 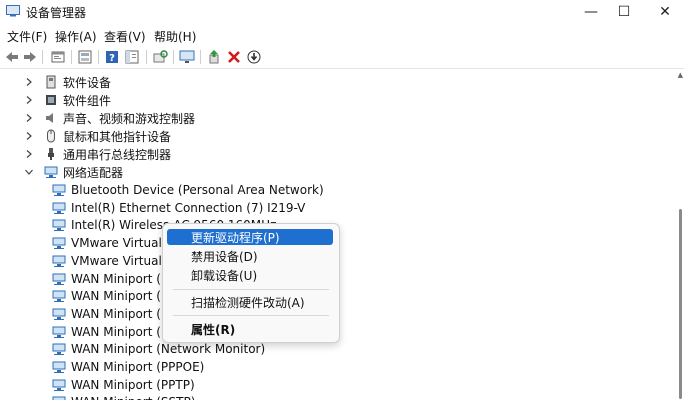 What do you see at coordinates (250, 256) in the screenshot?
I see `context-disable-device: 禁用设备(D)` at bounding box center [250, 256].